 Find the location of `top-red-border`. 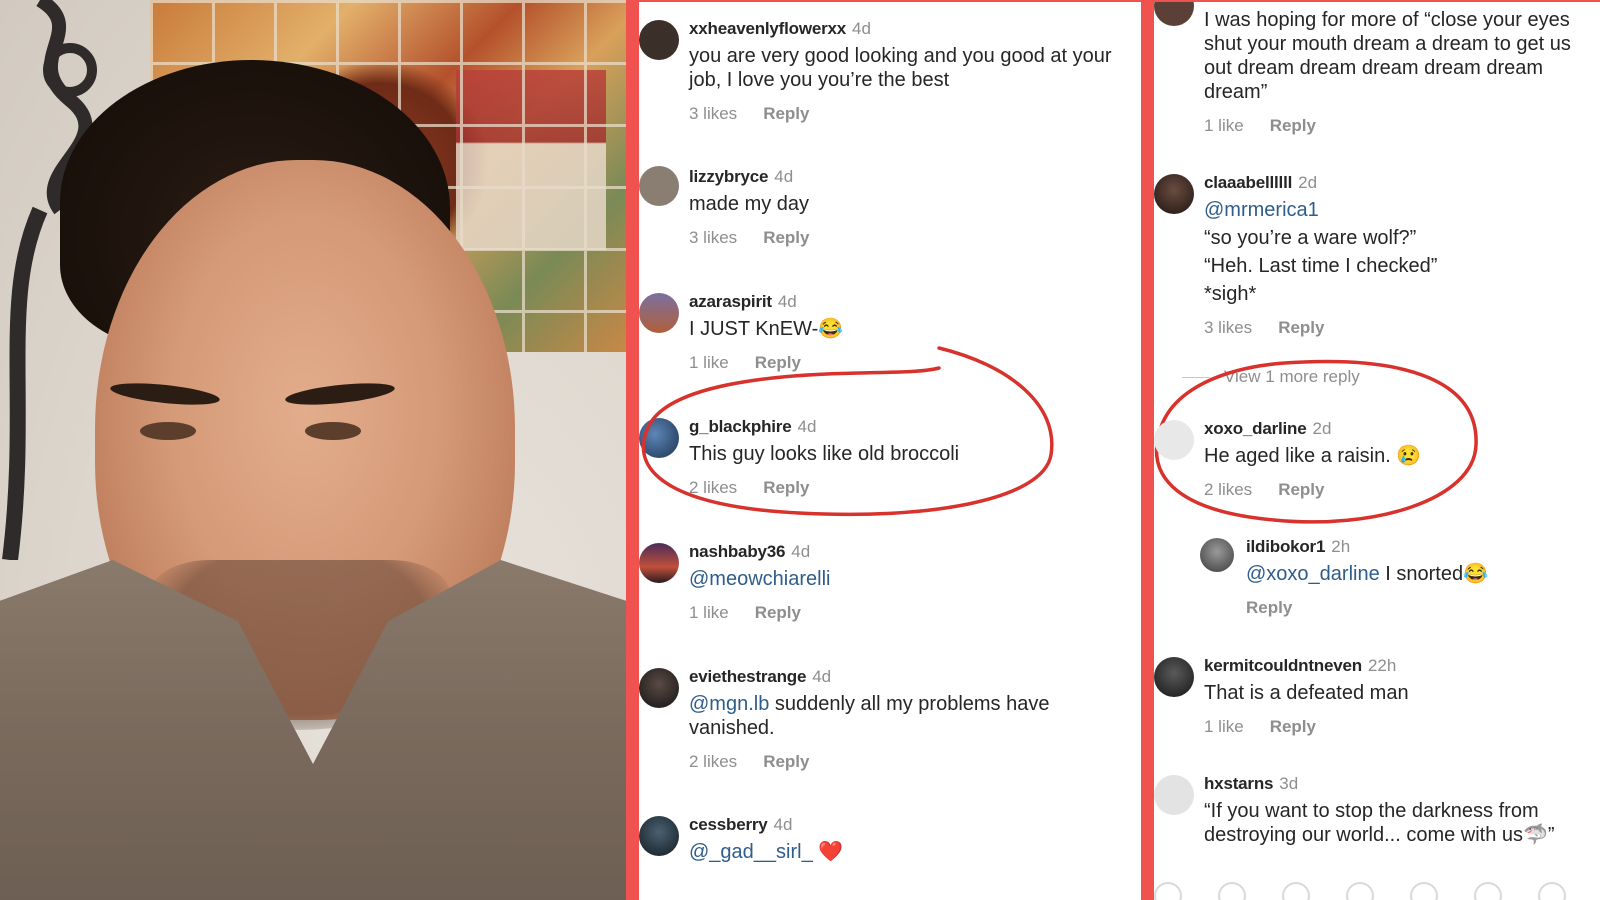

top-red-border is located at coordinates (1113, 1).